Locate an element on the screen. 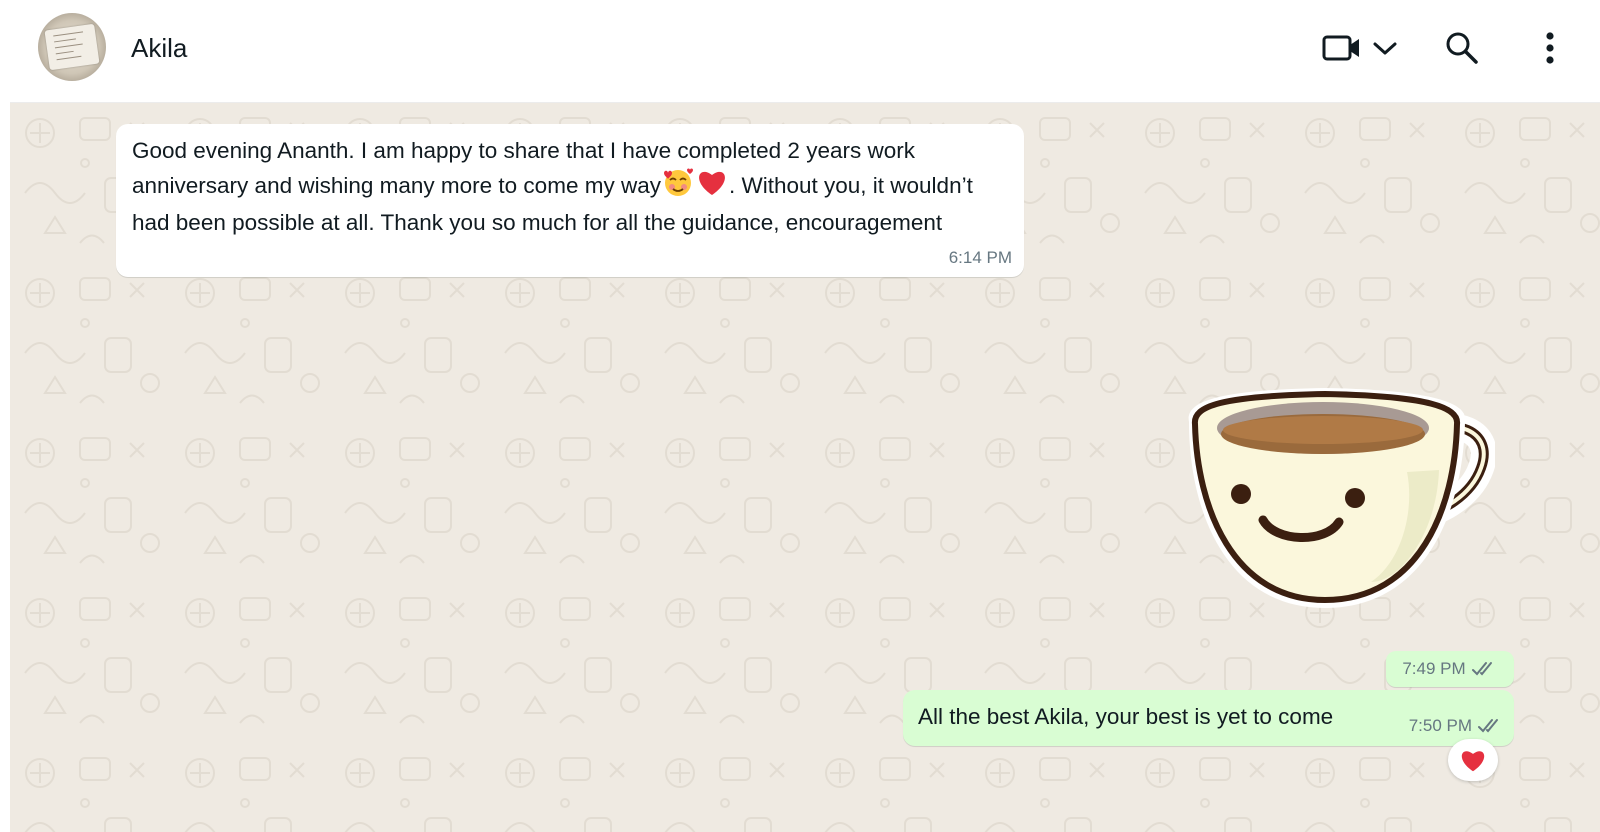  kebab-menu-icon is located at coordinates (1550, 48).